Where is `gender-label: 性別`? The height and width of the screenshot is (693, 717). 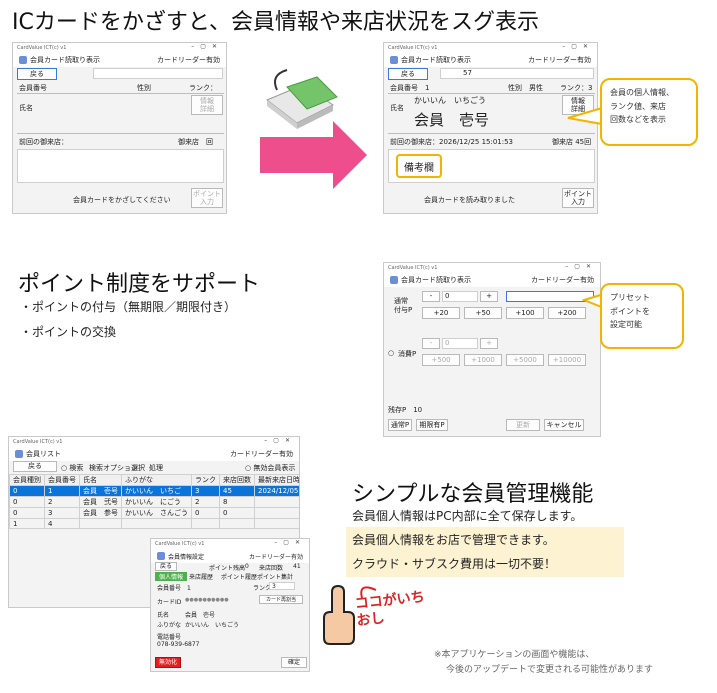
gender-label: 性別 is located at coordinates (144, 88).